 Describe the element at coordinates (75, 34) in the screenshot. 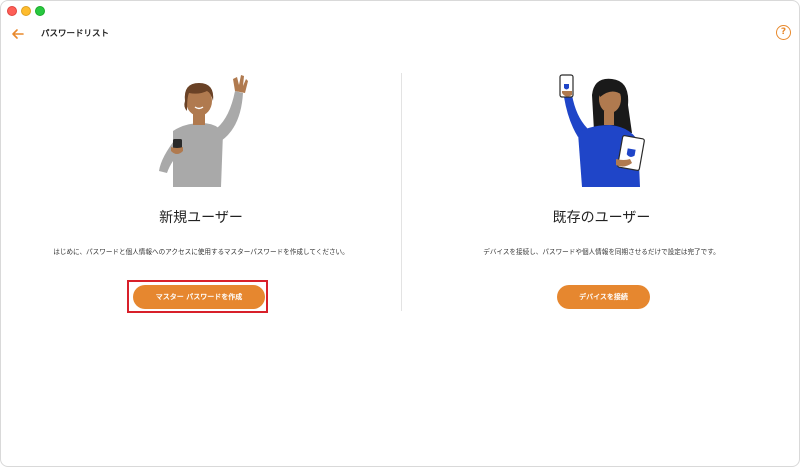

I see `page-title: パスワードリスト` at that location.